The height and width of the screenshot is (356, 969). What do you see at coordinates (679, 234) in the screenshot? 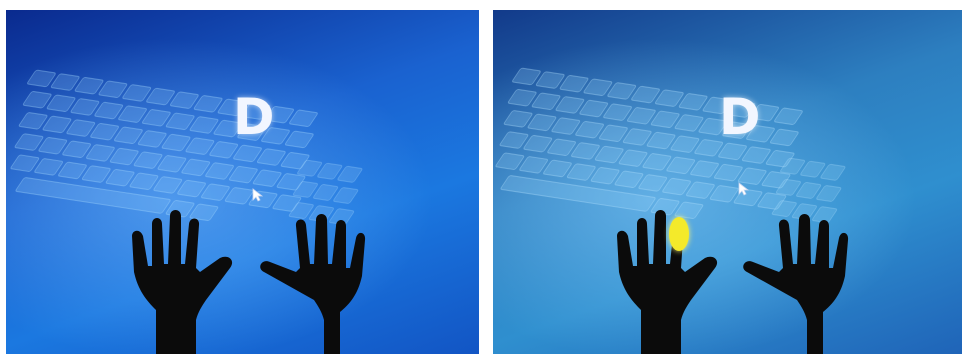
I see `finger-highlight` at bounding box center [679, 234].